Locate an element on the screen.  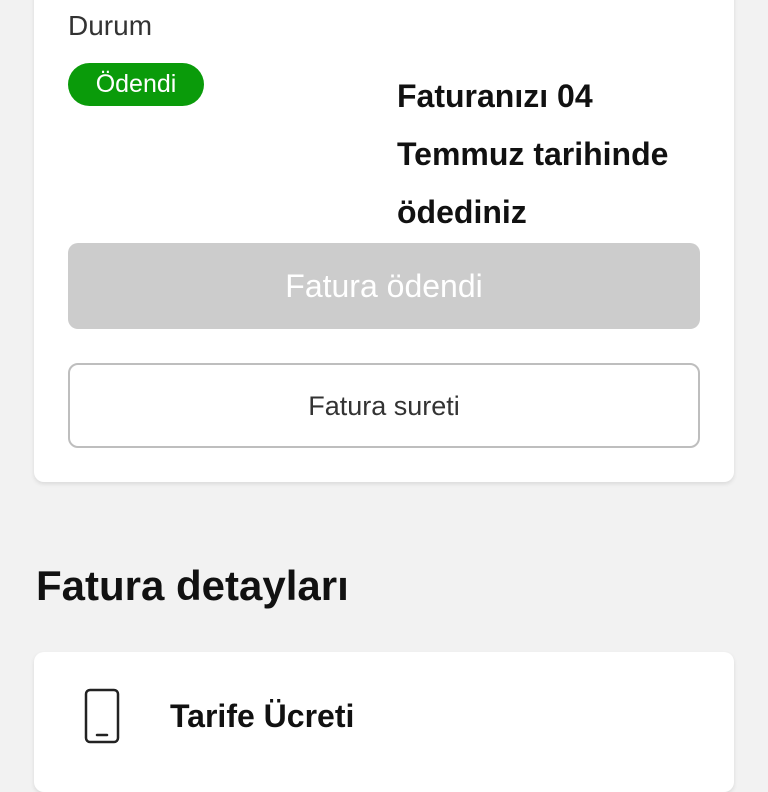
status-badge: Ödendi is located at coordinates (136, 84).